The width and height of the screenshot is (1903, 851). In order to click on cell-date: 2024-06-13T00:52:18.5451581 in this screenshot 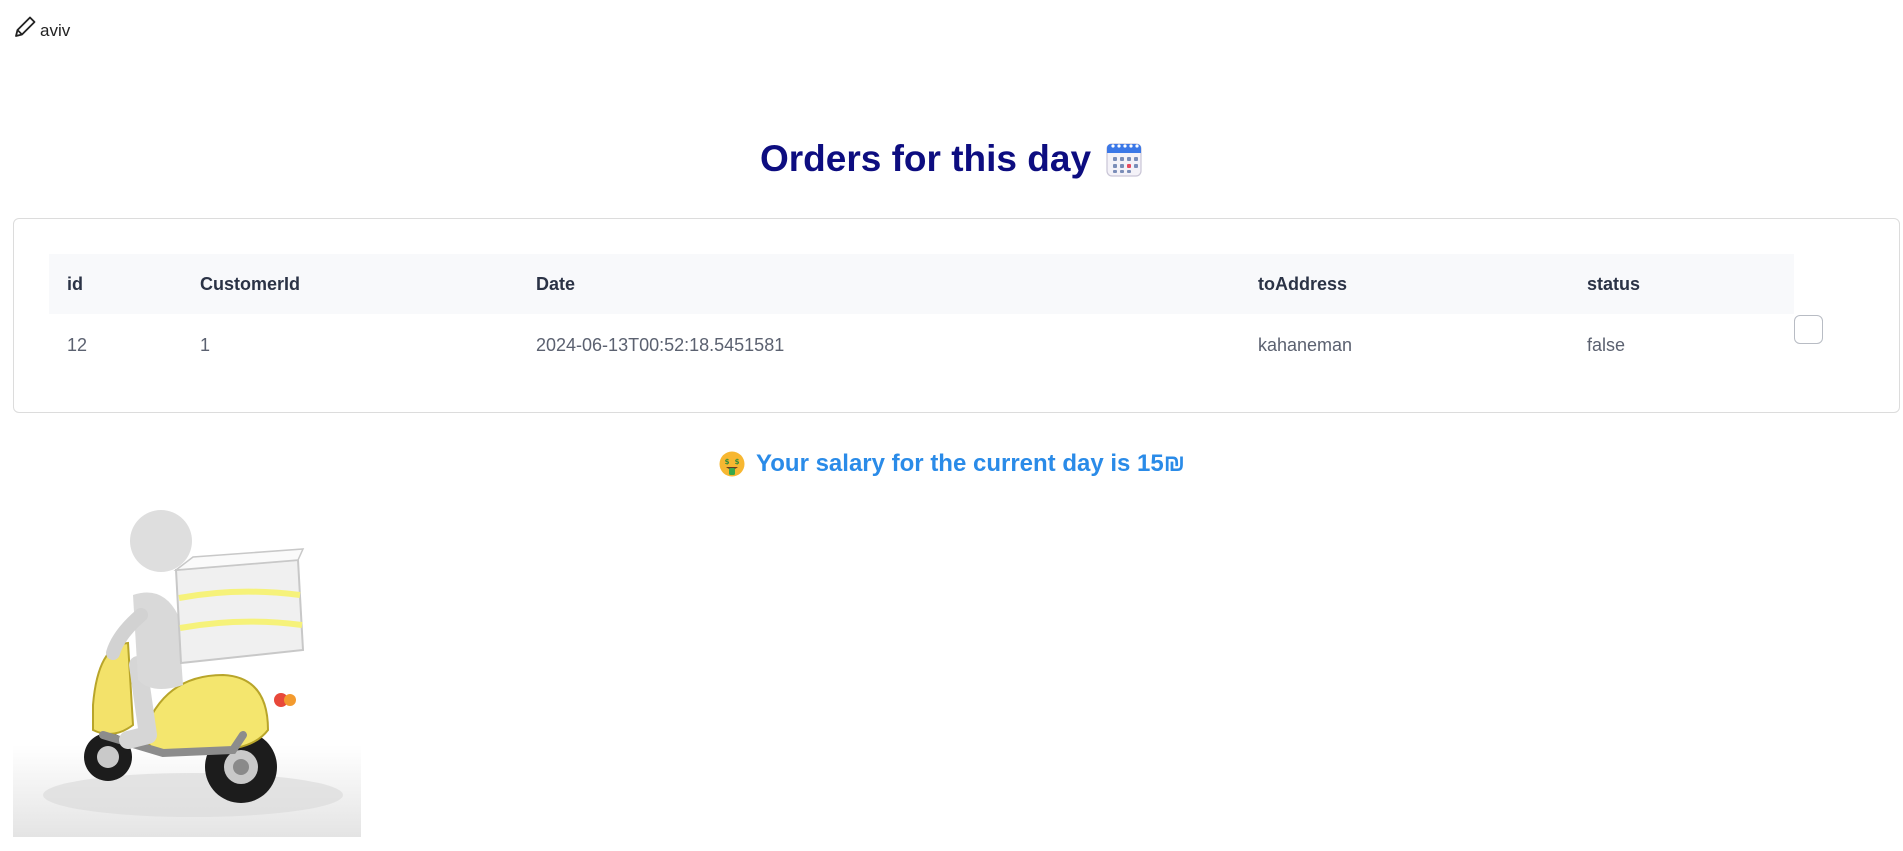, I will do `click(660, 344)`.